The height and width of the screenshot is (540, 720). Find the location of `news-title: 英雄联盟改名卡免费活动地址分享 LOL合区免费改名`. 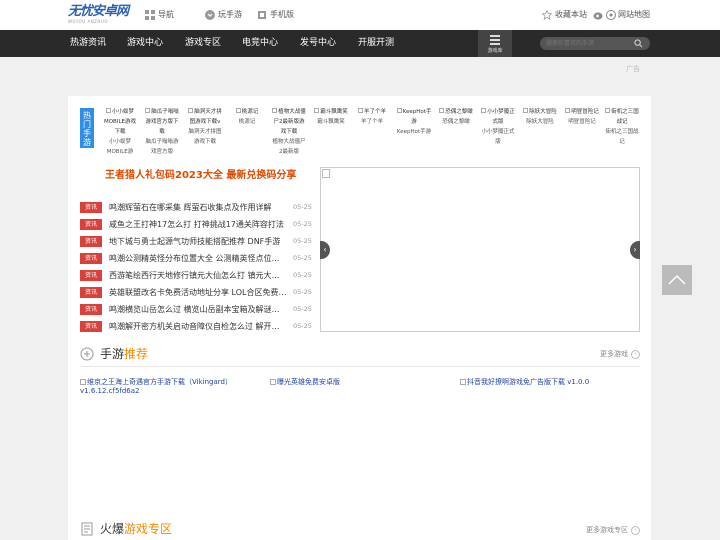

news-title: 英雄联盟改名卡免费活动地址分享 LOL合区免费改名 is located at coordinates (198, 292).